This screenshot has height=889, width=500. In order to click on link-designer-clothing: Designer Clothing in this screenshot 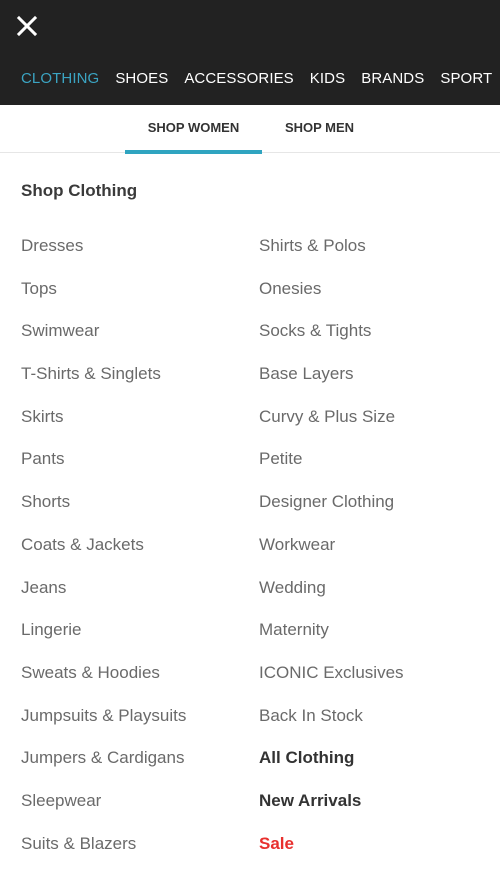, I will do `click(374, 511)`.